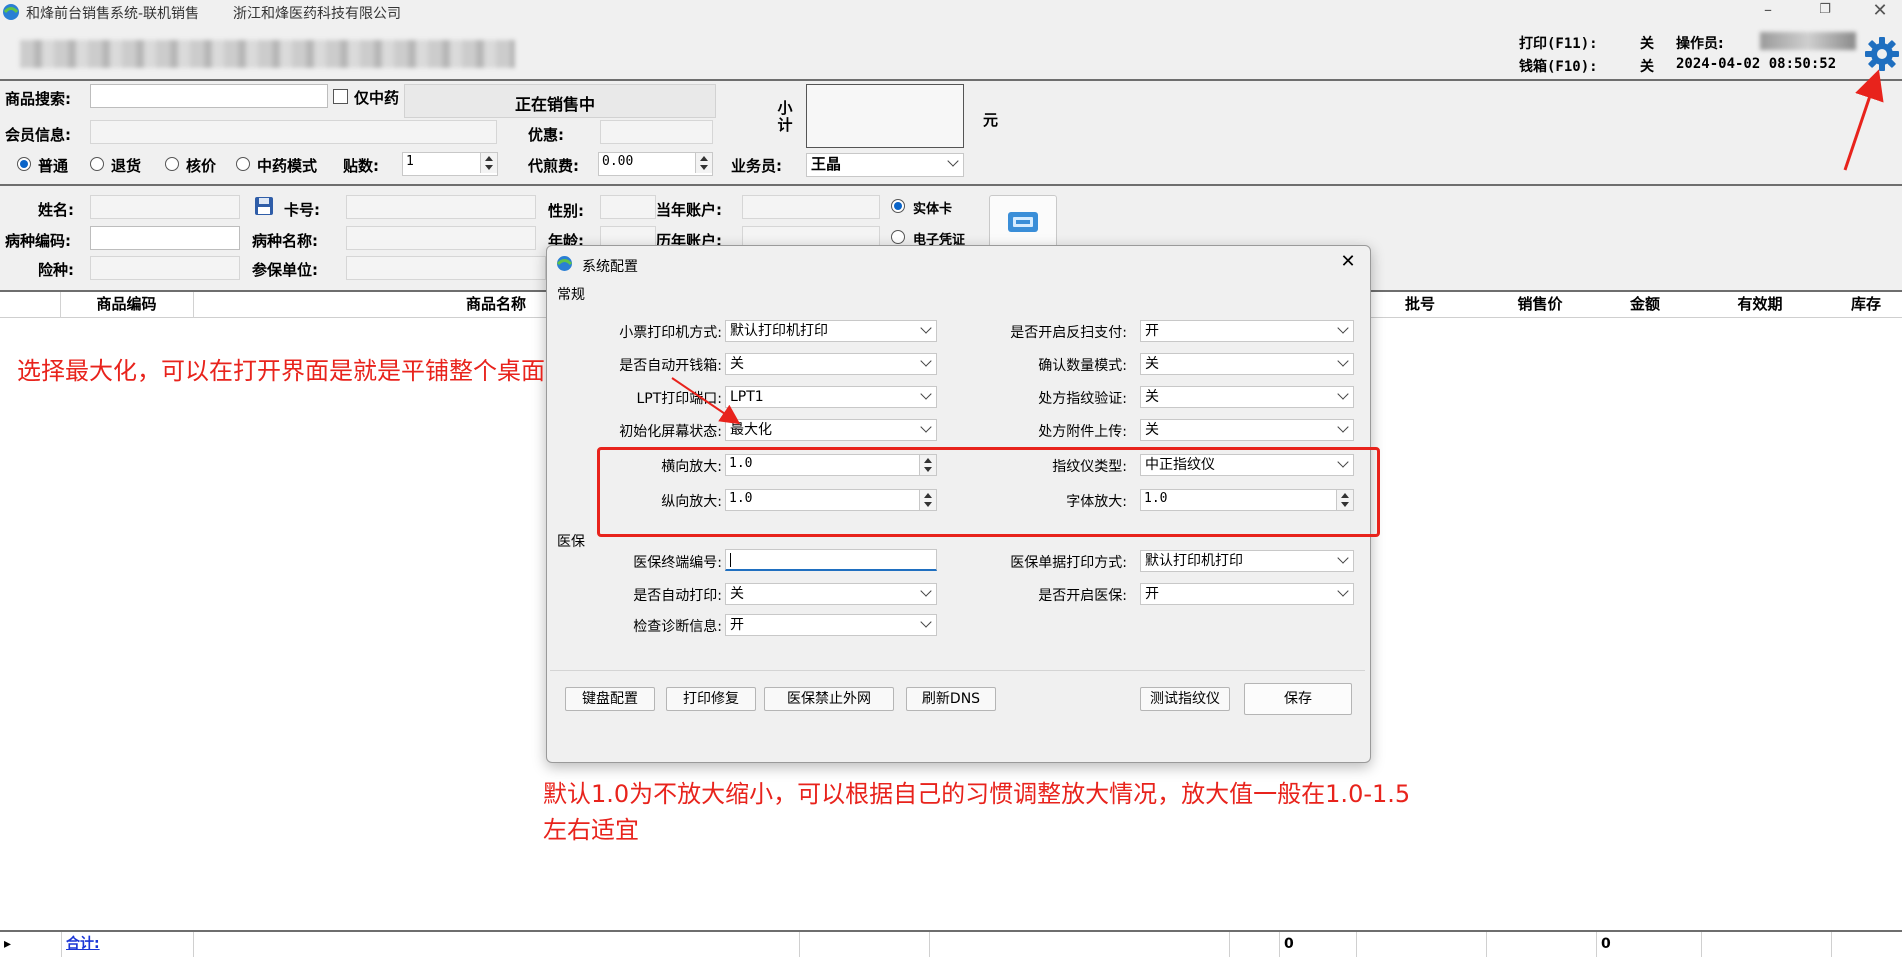 Image resolution: width=1902 pixels, height=957 pixels. I want to click on rx-attachment-select: 关, so click(1247, 430).